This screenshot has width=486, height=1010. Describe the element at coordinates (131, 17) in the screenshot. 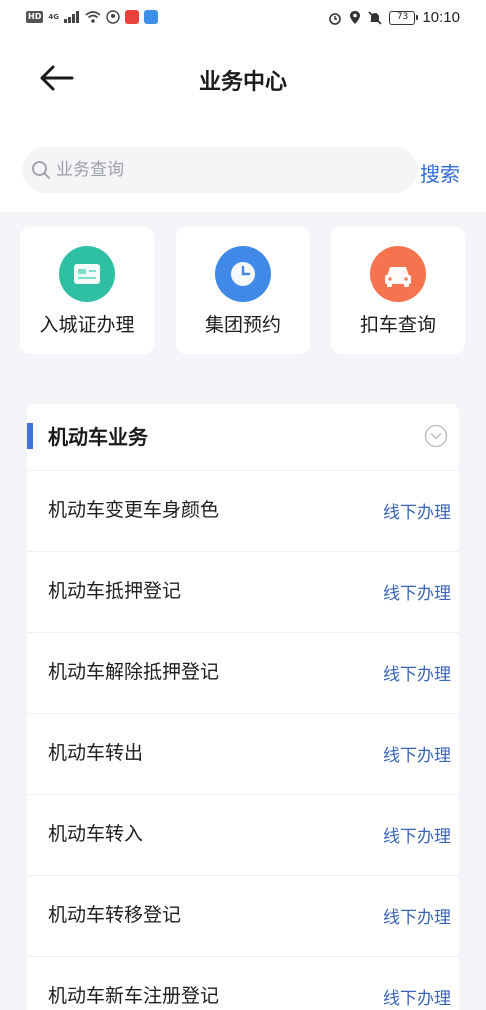

I see `app-notification-icon-red` at that location.